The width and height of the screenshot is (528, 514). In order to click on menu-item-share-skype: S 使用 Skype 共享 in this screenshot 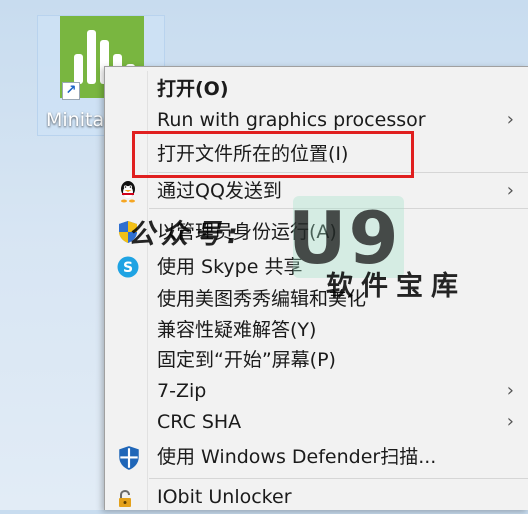, I will do `click(316, 267)`.